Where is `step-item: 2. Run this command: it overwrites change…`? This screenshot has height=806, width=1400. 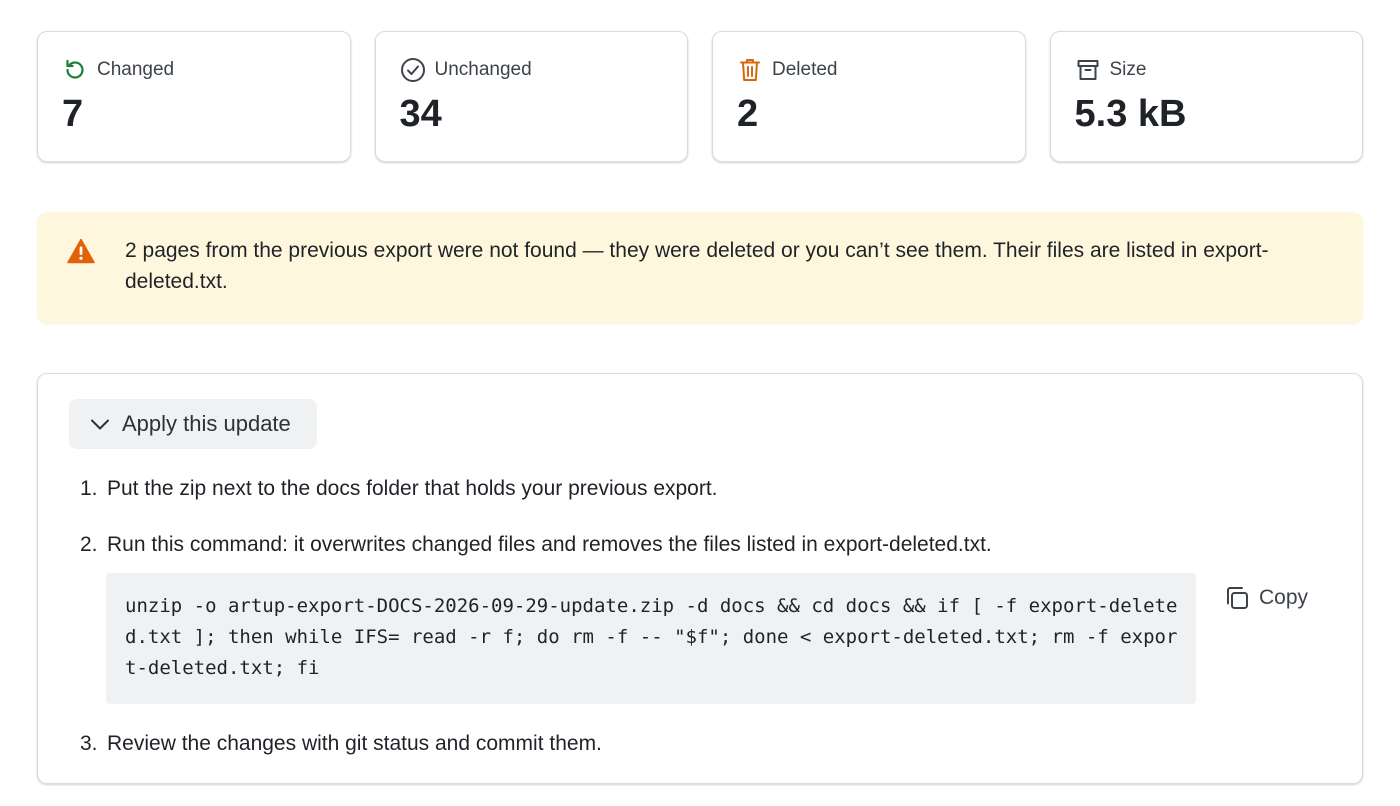
step-item: 2. Run this command: it overwrites change… is located at coordinates (536, 545).